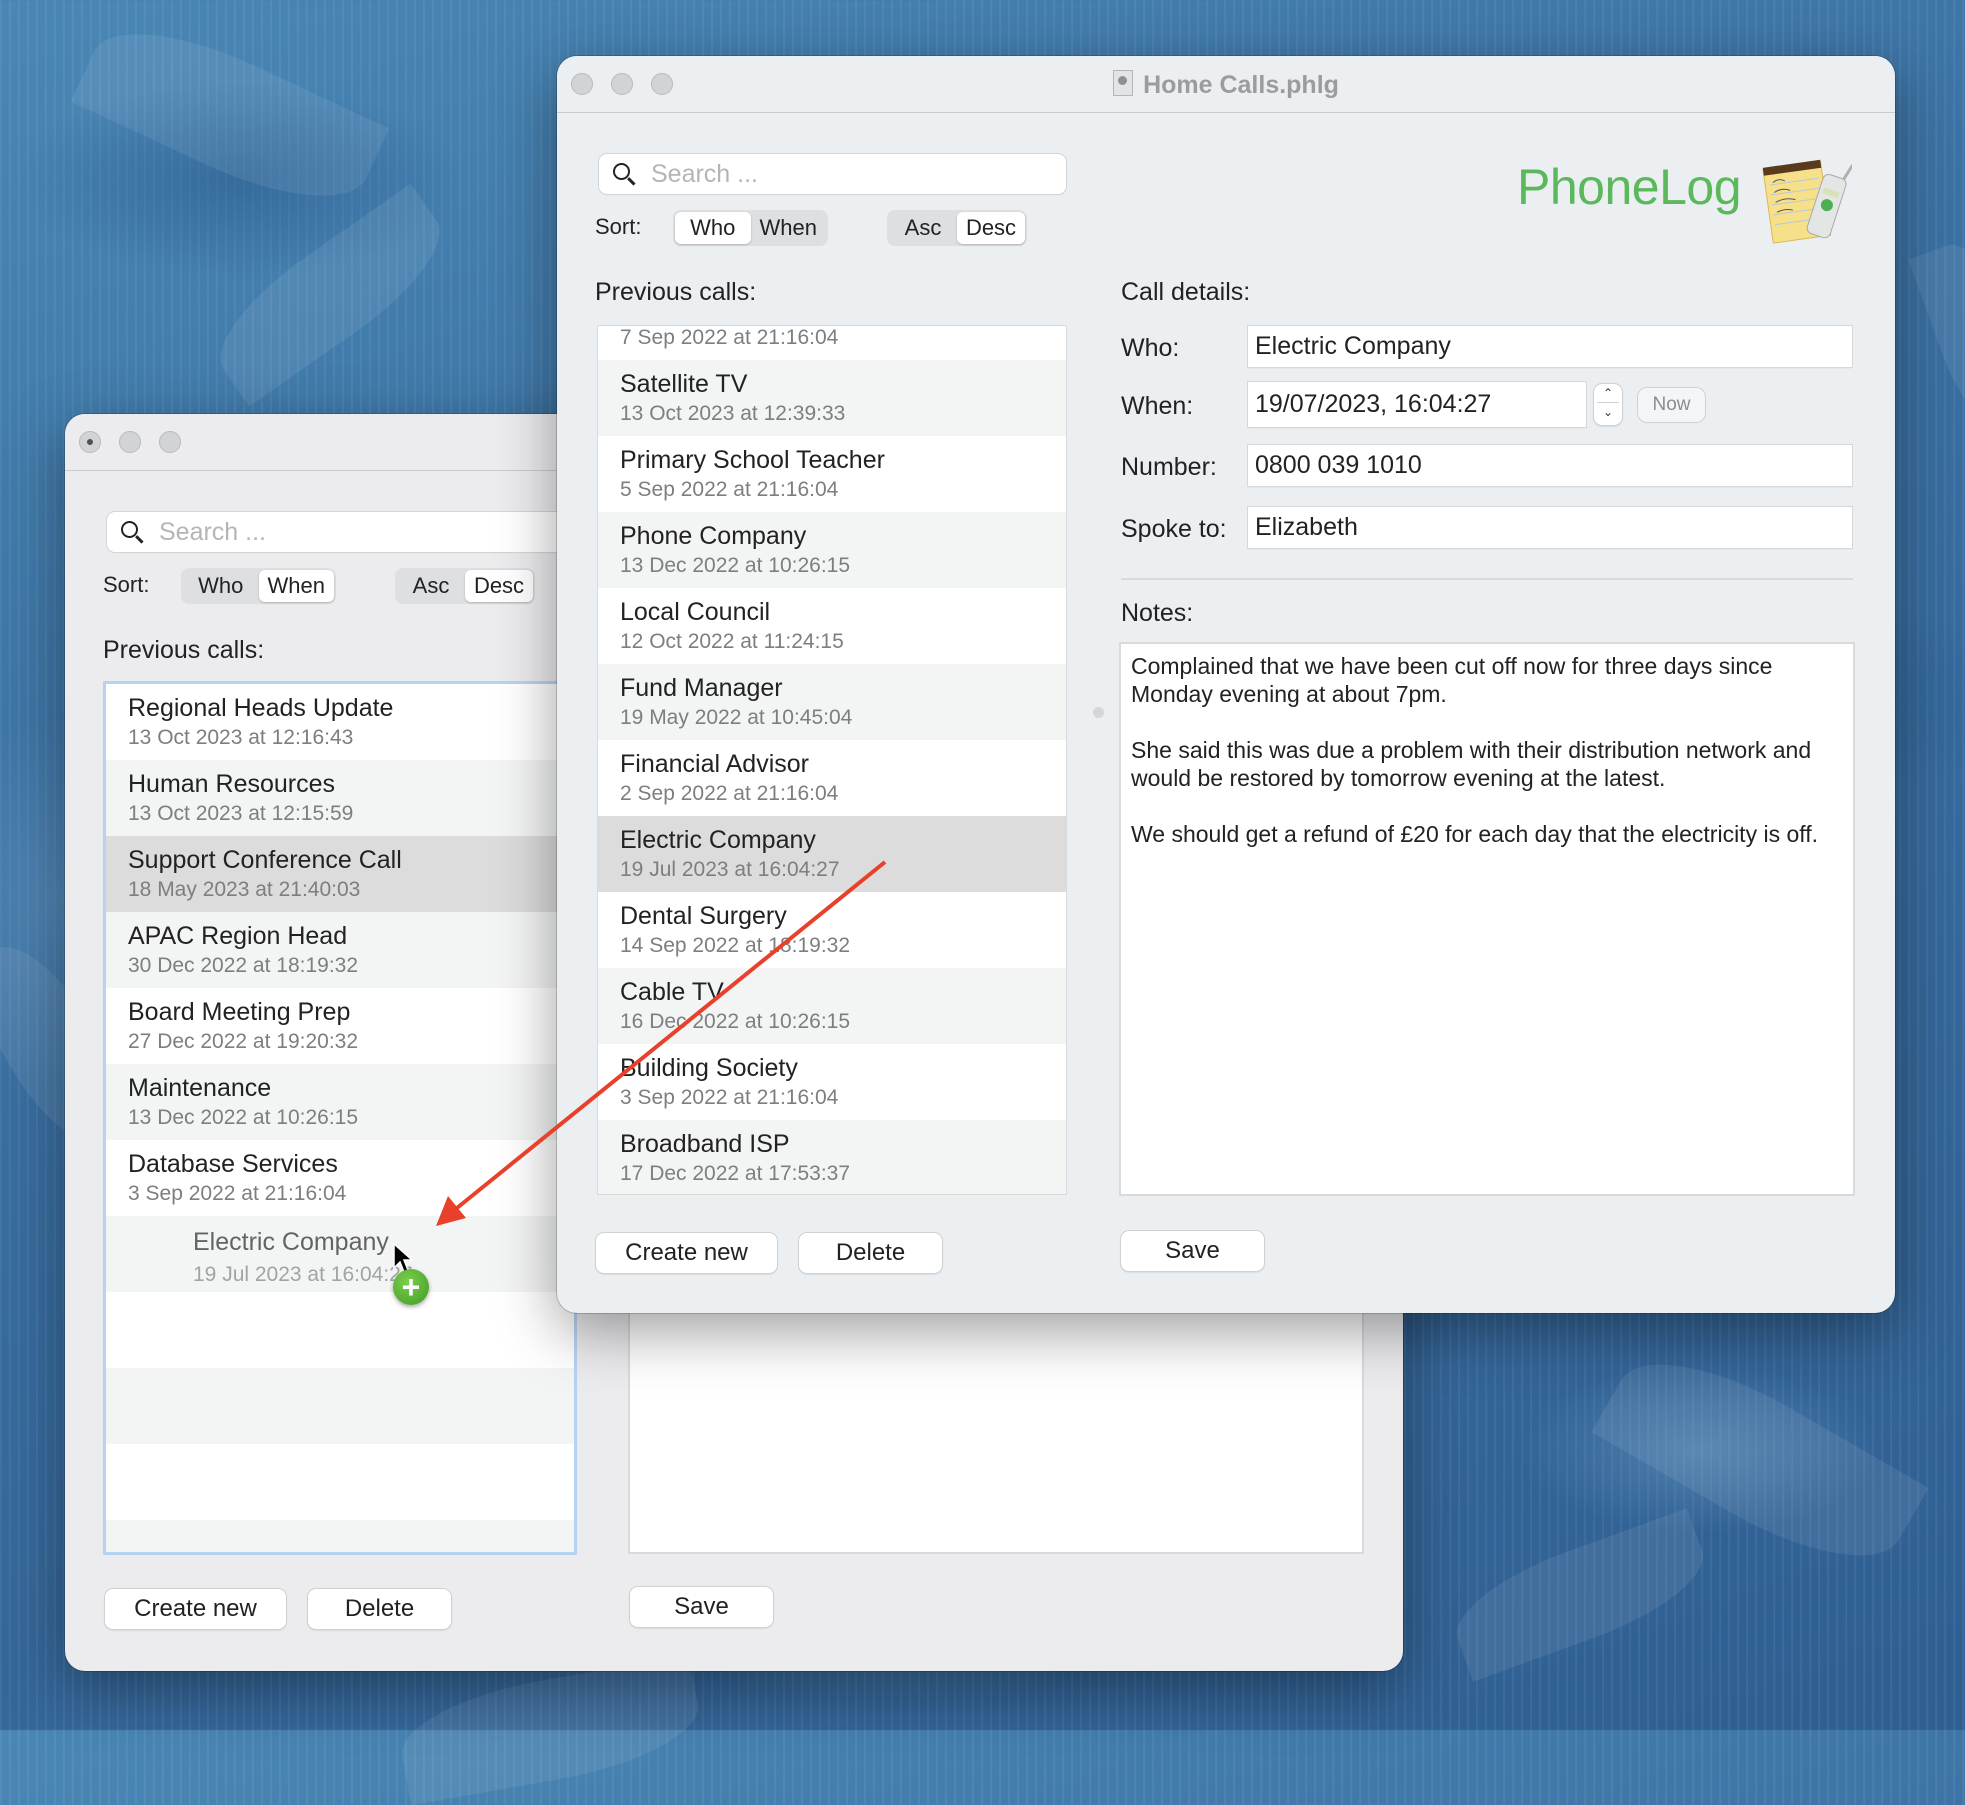 The height and width of the screenshot is (1805, 1965). What do you see at coordinates (241, 813) in the screenshot?
I see `call-when: 13 Oct 2023 at 12:15:59` at bounding box center [241, 813].